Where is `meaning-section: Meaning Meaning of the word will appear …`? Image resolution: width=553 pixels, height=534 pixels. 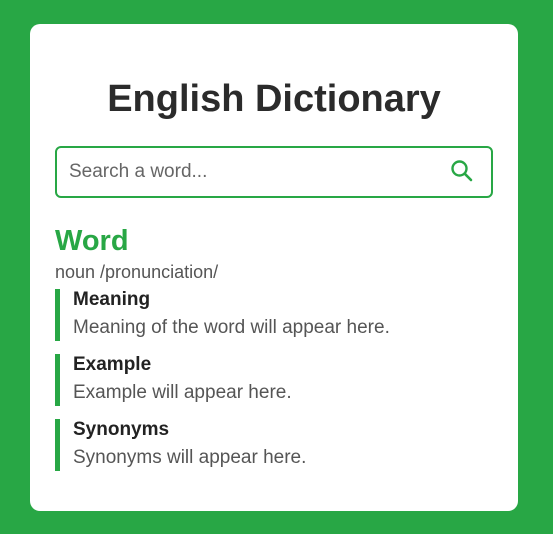 meaning-section: Meaning Meaning of the word will appear … is located at coordinates (274, 315).